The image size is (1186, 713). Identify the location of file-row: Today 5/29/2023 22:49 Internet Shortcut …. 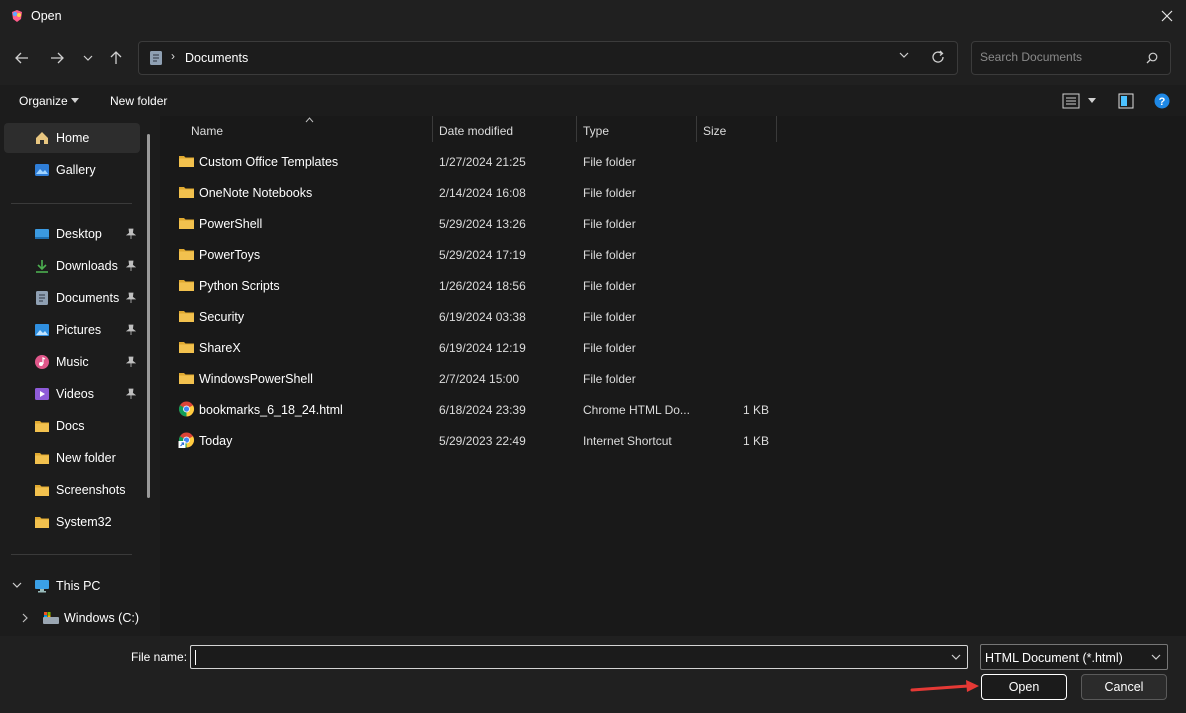
(475, 440).